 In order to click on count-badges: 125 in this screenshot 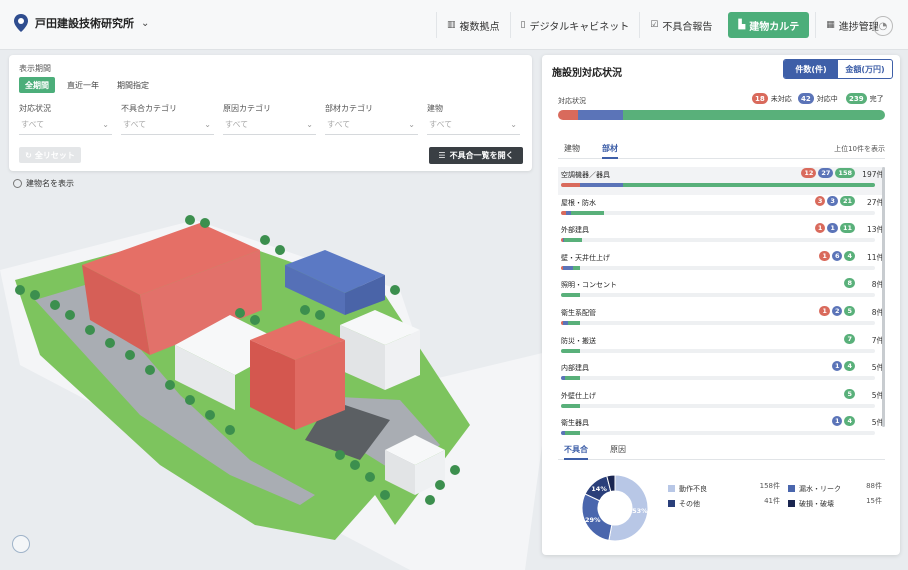, I will do `click(837, 310)`.